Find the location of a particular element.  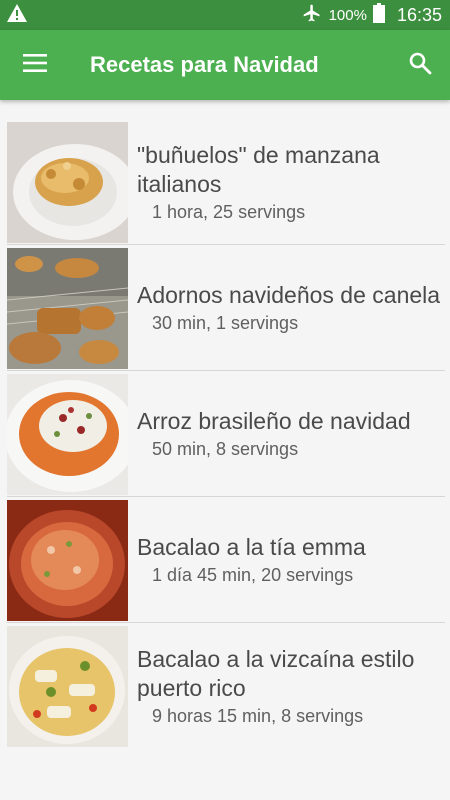

battery-icon is located at coordinates (378, 15).